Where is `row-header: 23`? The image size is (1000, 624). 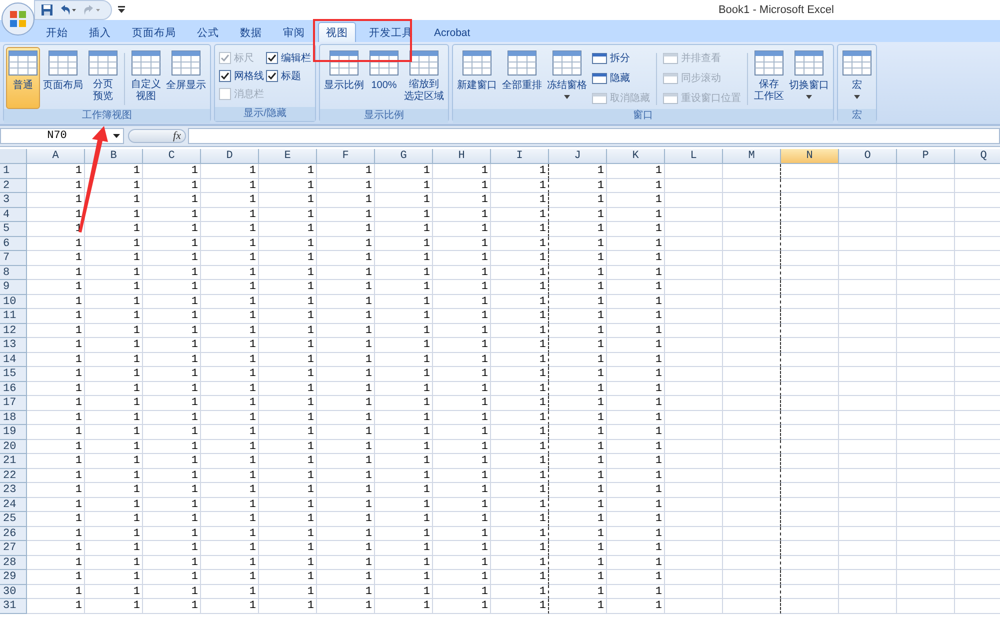 row-header: 23 is located at coordinates (13, 490).